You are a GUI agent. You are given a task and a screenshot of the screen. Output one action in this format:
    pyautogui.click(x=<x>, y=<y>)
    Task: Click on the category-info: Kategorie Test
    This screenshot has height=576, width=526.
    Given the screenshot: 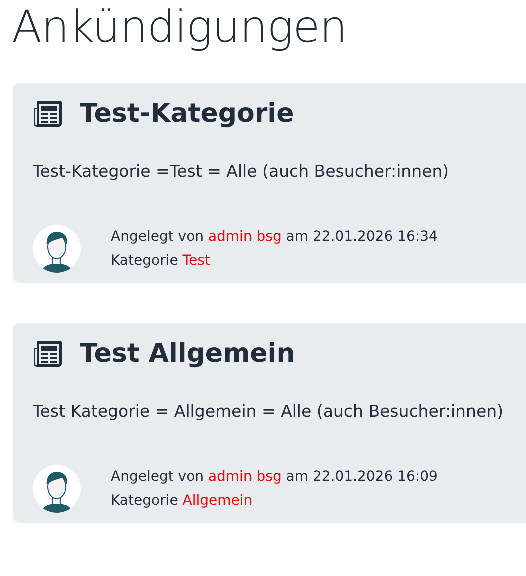 What is the action you would take?
    pyautogui.click(x=161, y=261)
    